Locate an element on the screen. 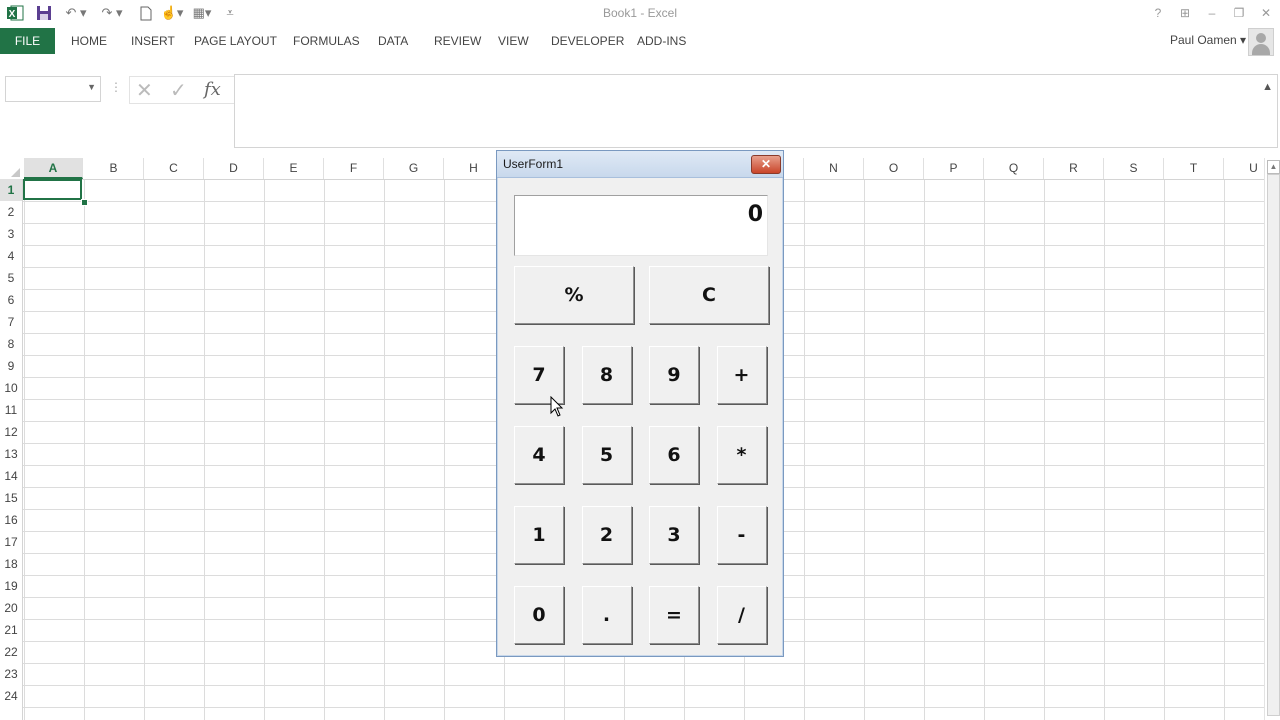 Image resolution: width=1280 pixels, height=720 pixels. row-header-11: 11 is located at coordinates (11, 410).